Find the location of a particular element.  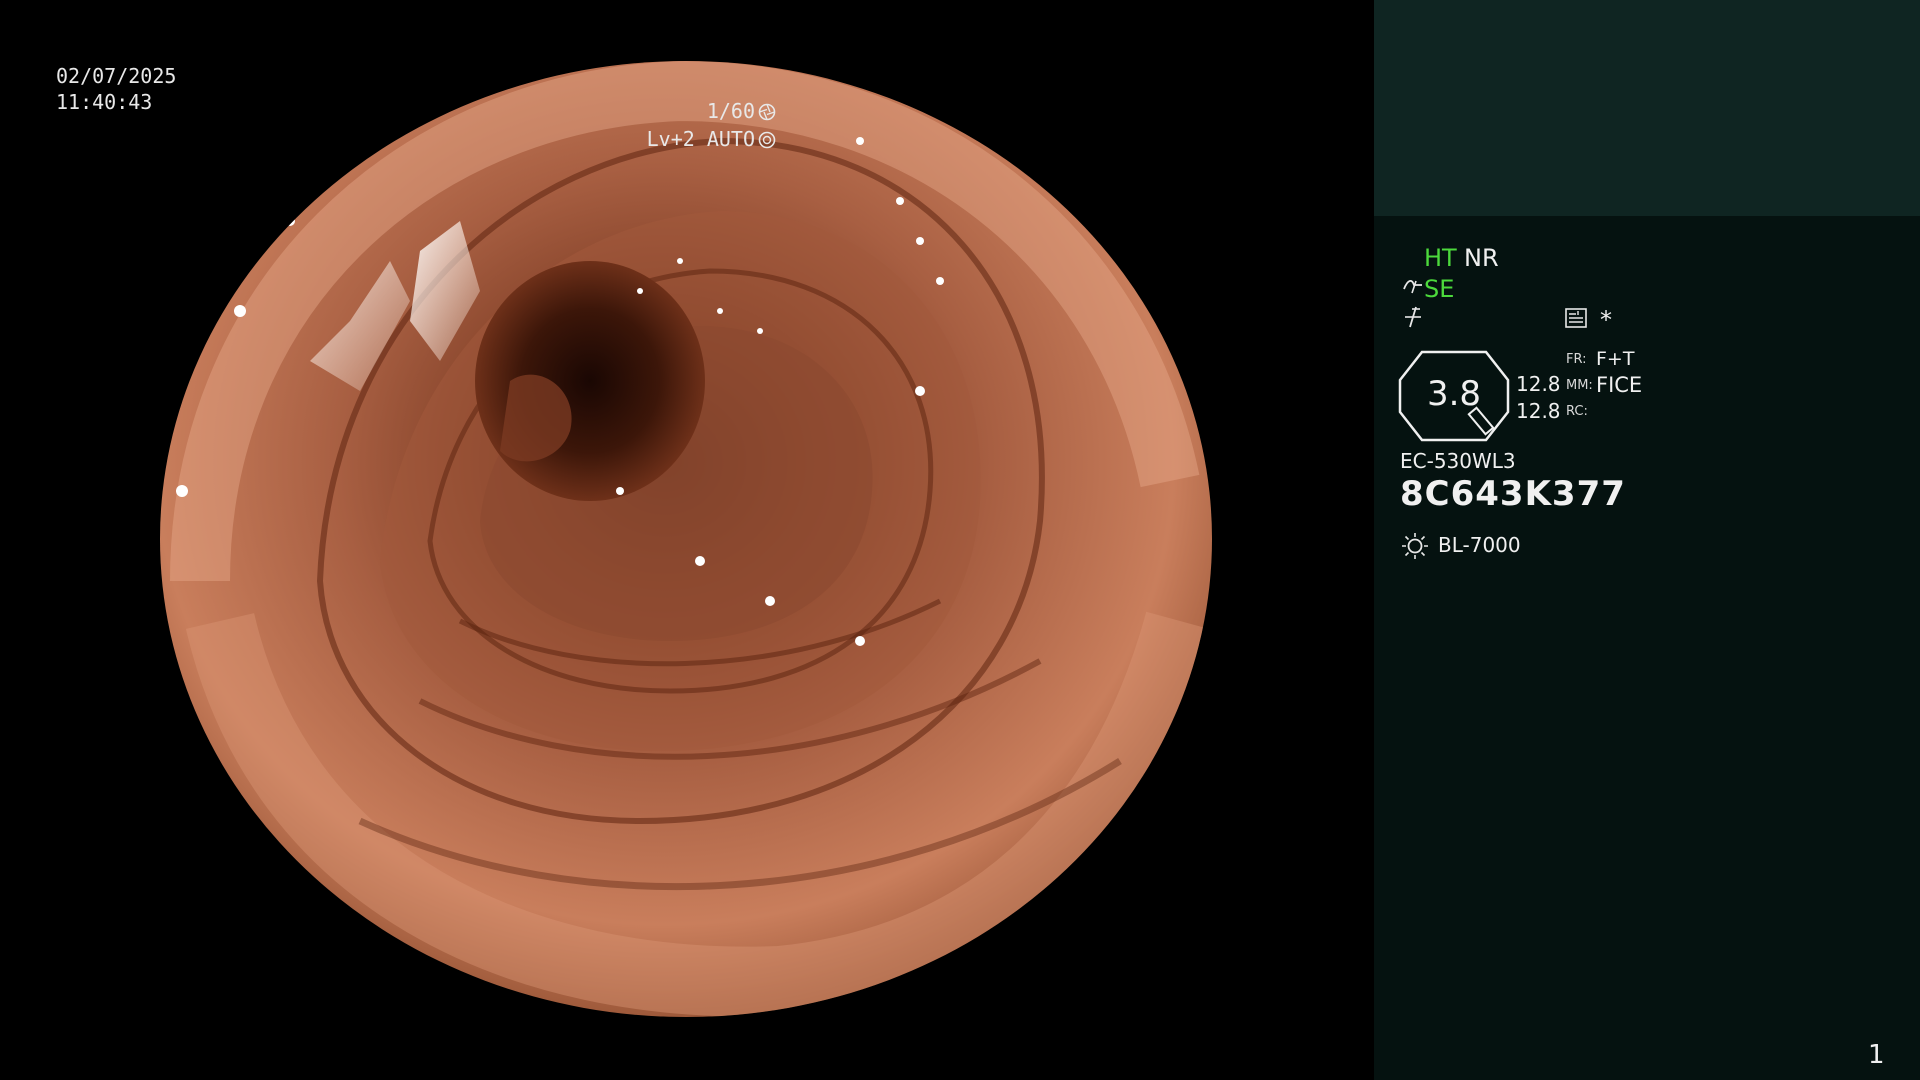

ht-indicator: HT is located at coordinates (1440, 258).